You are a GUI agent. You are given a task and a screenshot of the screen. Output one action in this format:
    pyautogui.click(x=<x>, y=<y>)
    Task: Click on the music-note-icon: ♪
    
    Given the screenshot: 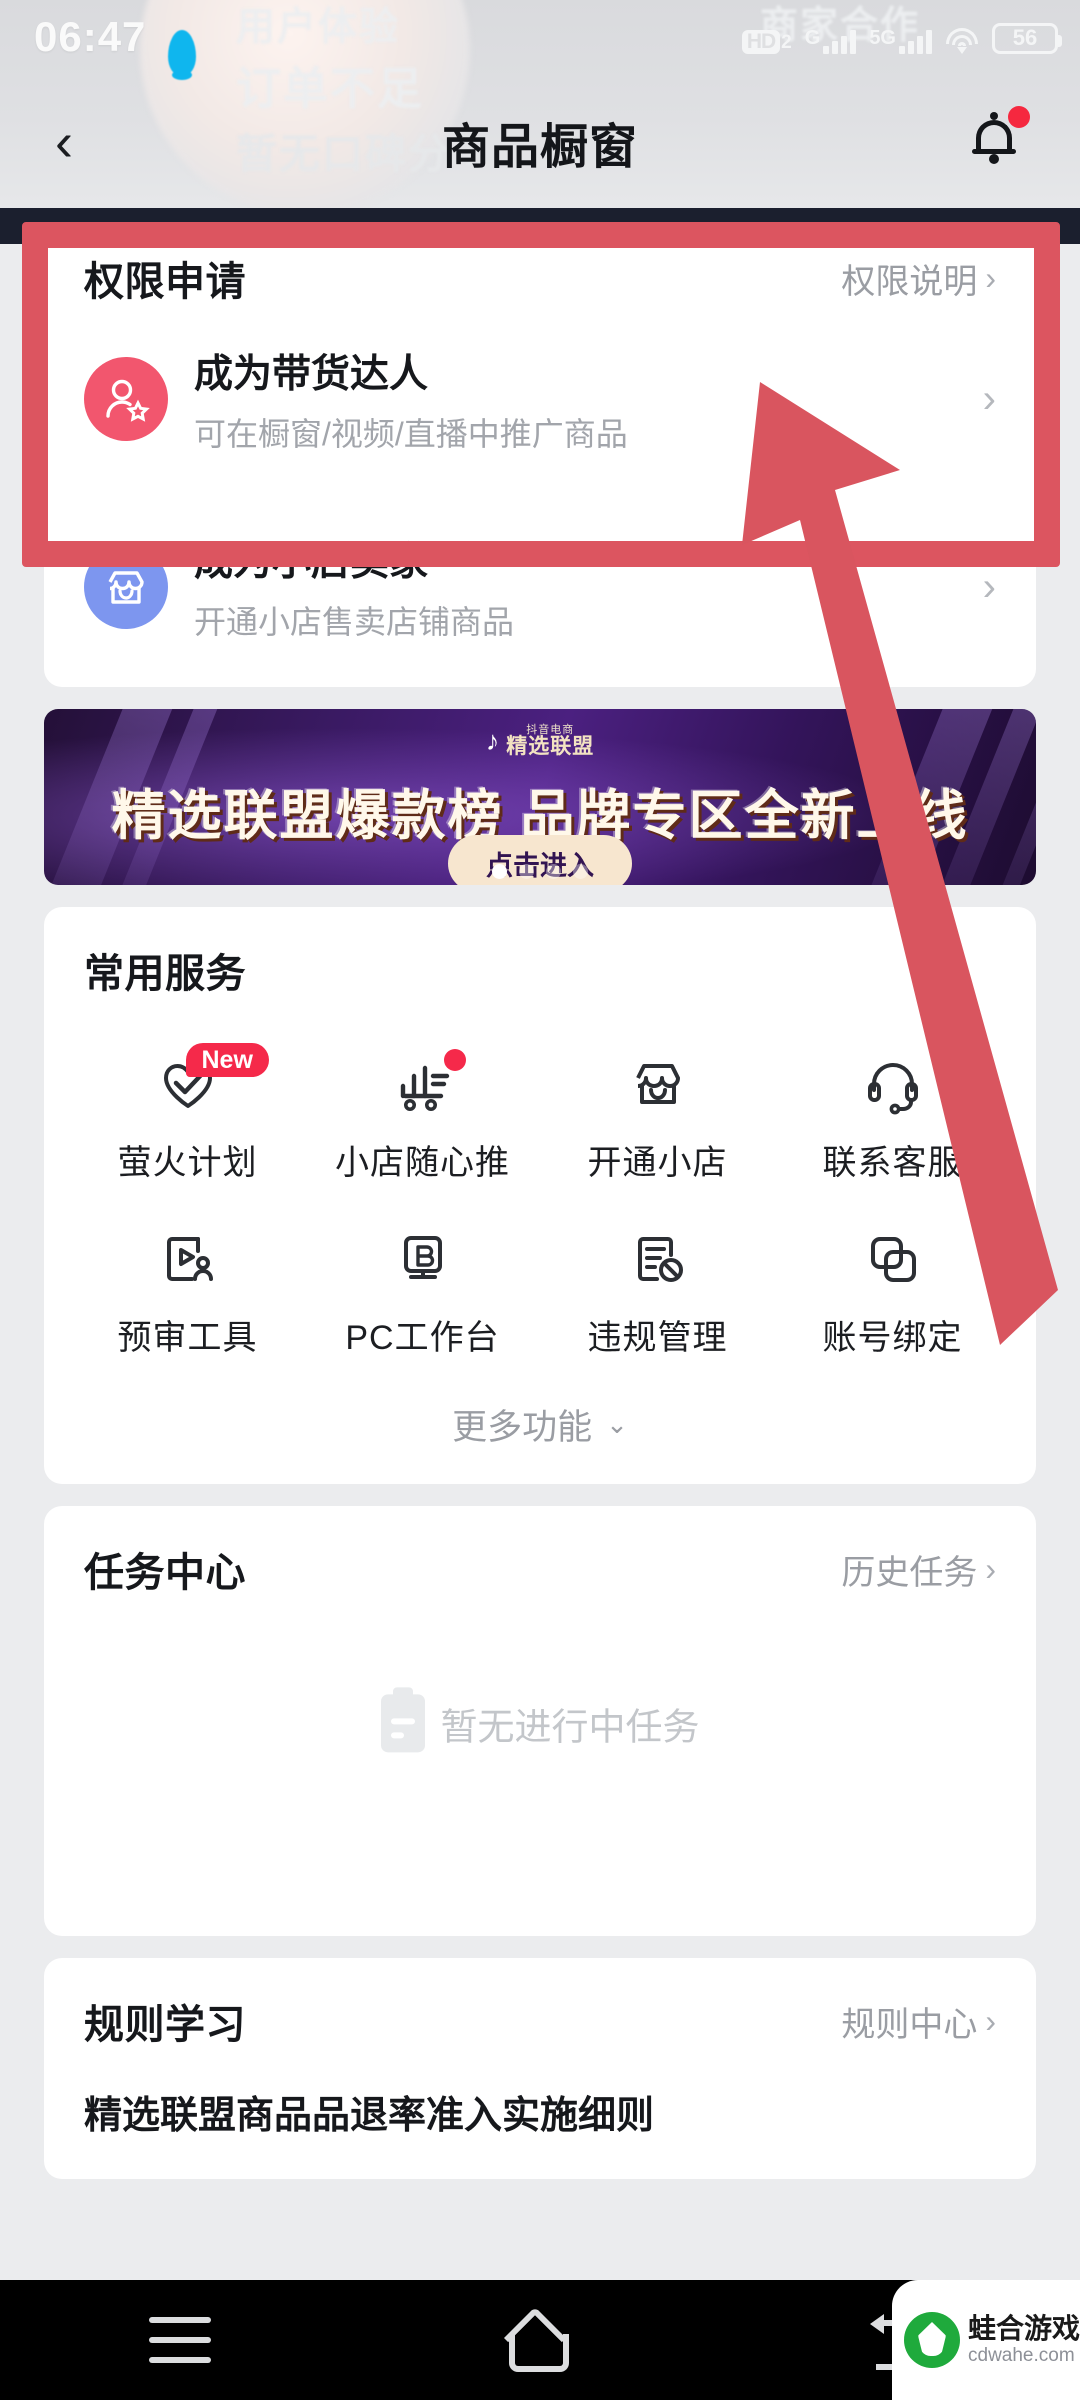 What is the action you would take?
    pyautogui.click(x=492, y=740)
    